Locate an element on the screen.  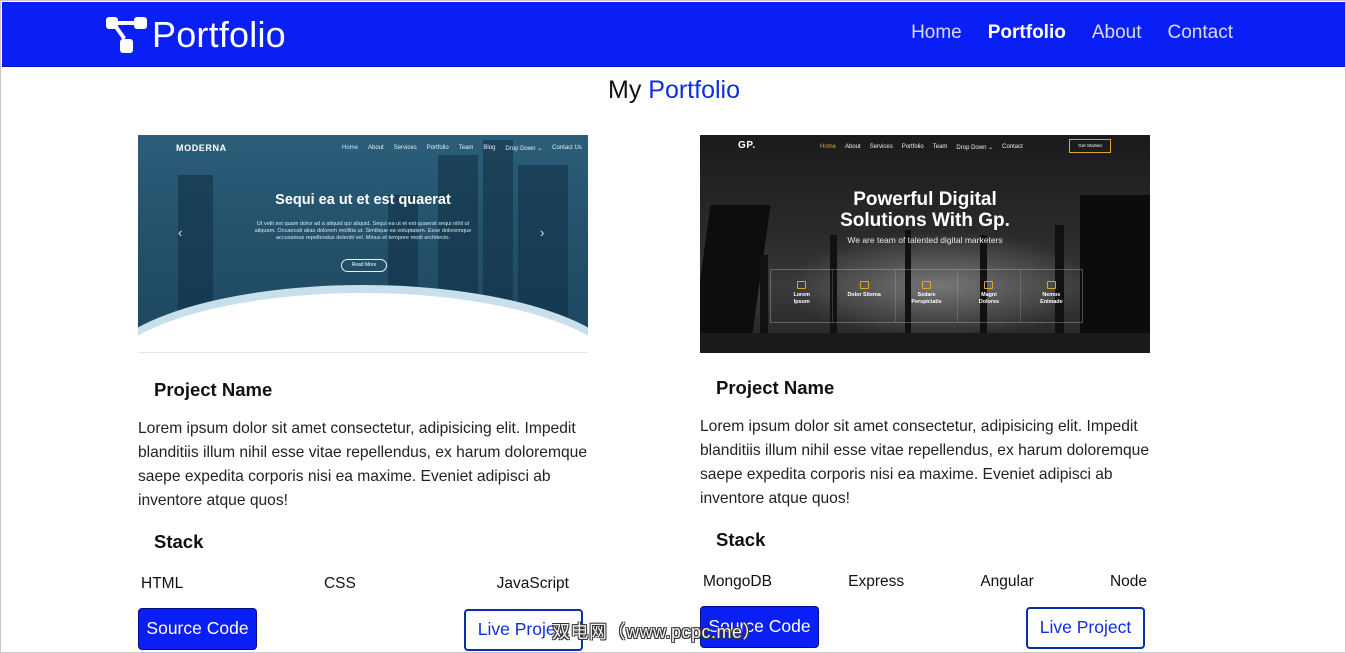
nav-contact: Contact is located at coordinates (1200, 33).